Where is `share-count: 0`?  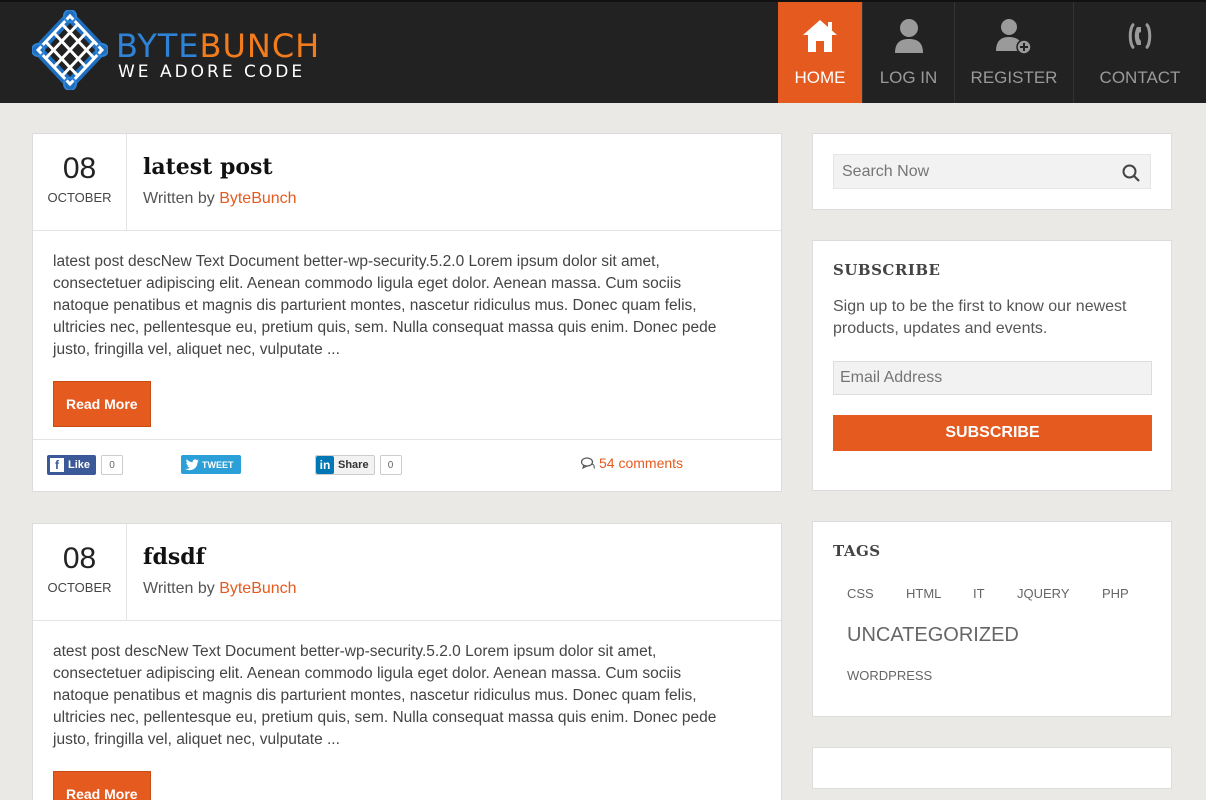 share-count: 0 is located at coordinates (390, 465).